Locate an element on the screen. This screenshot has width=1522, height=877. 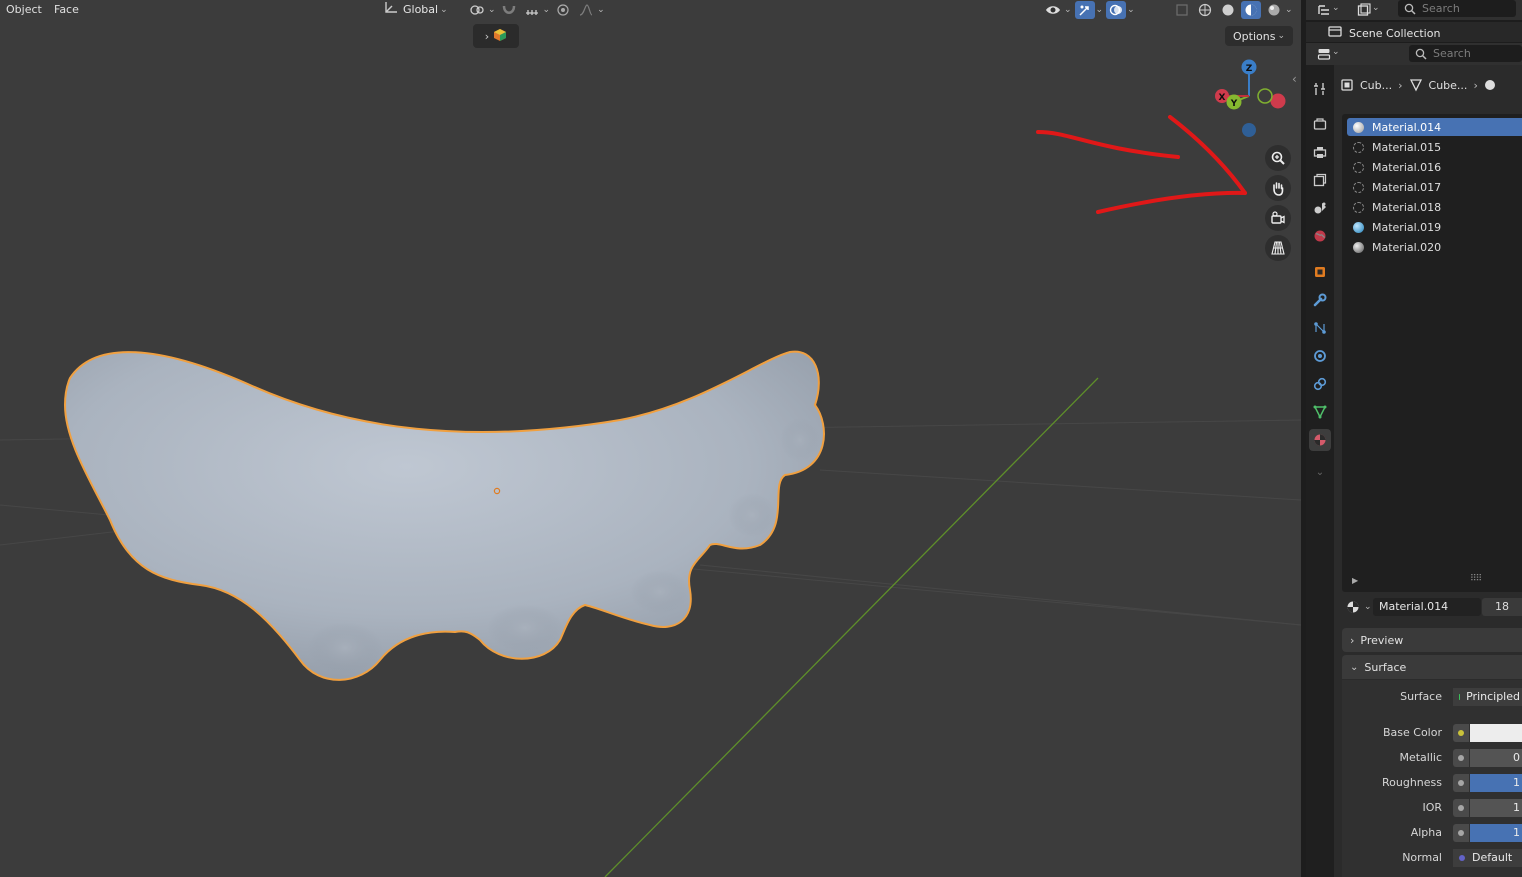
roughness-slider: 1 is located at coordinates (1496, 783).